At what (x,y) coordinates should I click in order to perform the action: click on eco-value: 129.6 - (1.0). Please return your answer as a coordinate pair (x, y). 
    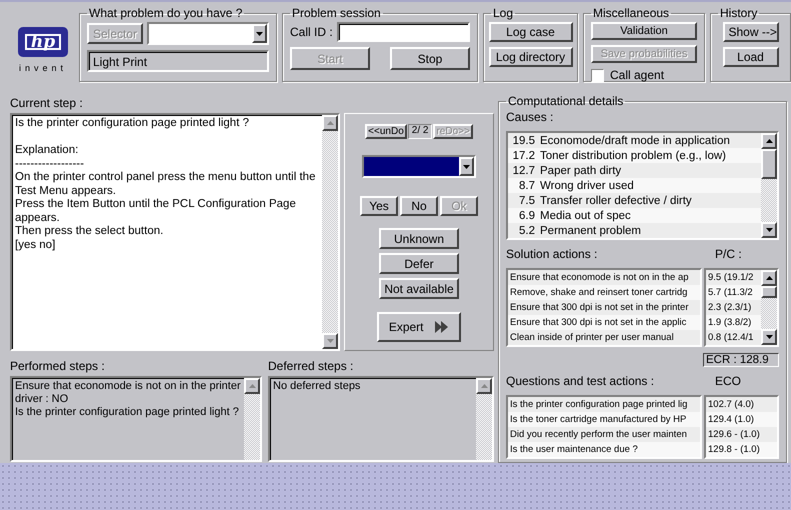
    Looking at the image, I should click on (741, 434).